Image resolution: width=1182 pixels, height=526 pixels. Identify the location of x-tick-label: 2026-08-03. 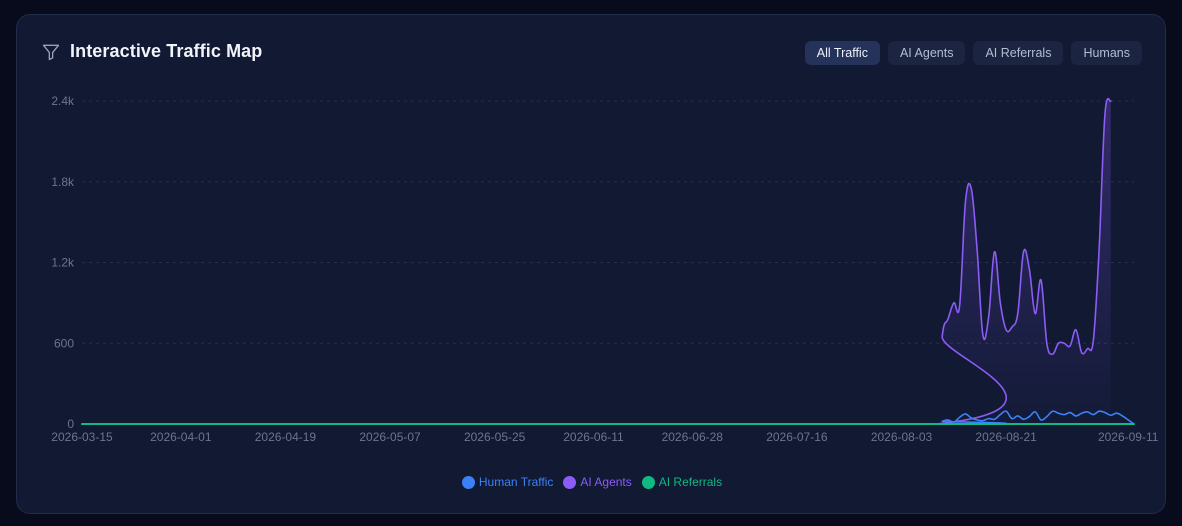
(902, 437).